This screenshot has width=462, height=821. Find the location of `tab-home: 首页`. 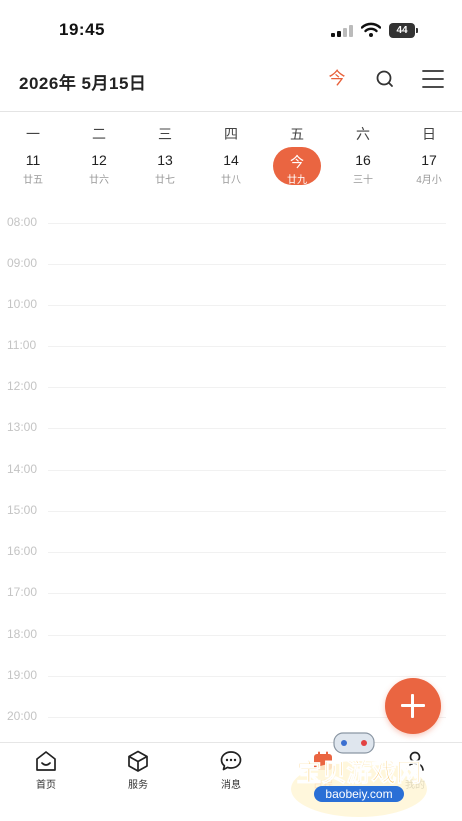

tab-home: 首页 is located at coordinates (46, 771).